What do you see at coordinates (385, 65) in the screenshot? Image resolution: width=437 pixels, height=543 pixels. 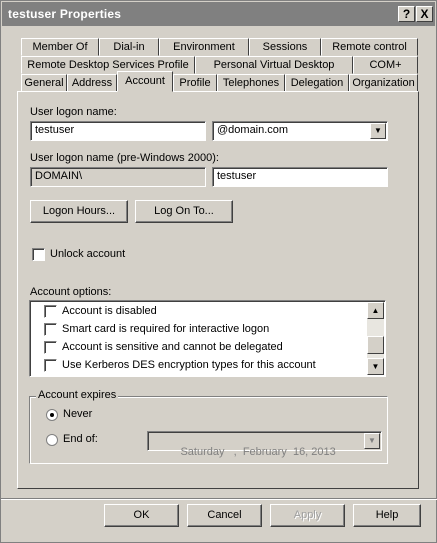 I see `tab-com-plus: COM+` at bounding box center [385, 65].